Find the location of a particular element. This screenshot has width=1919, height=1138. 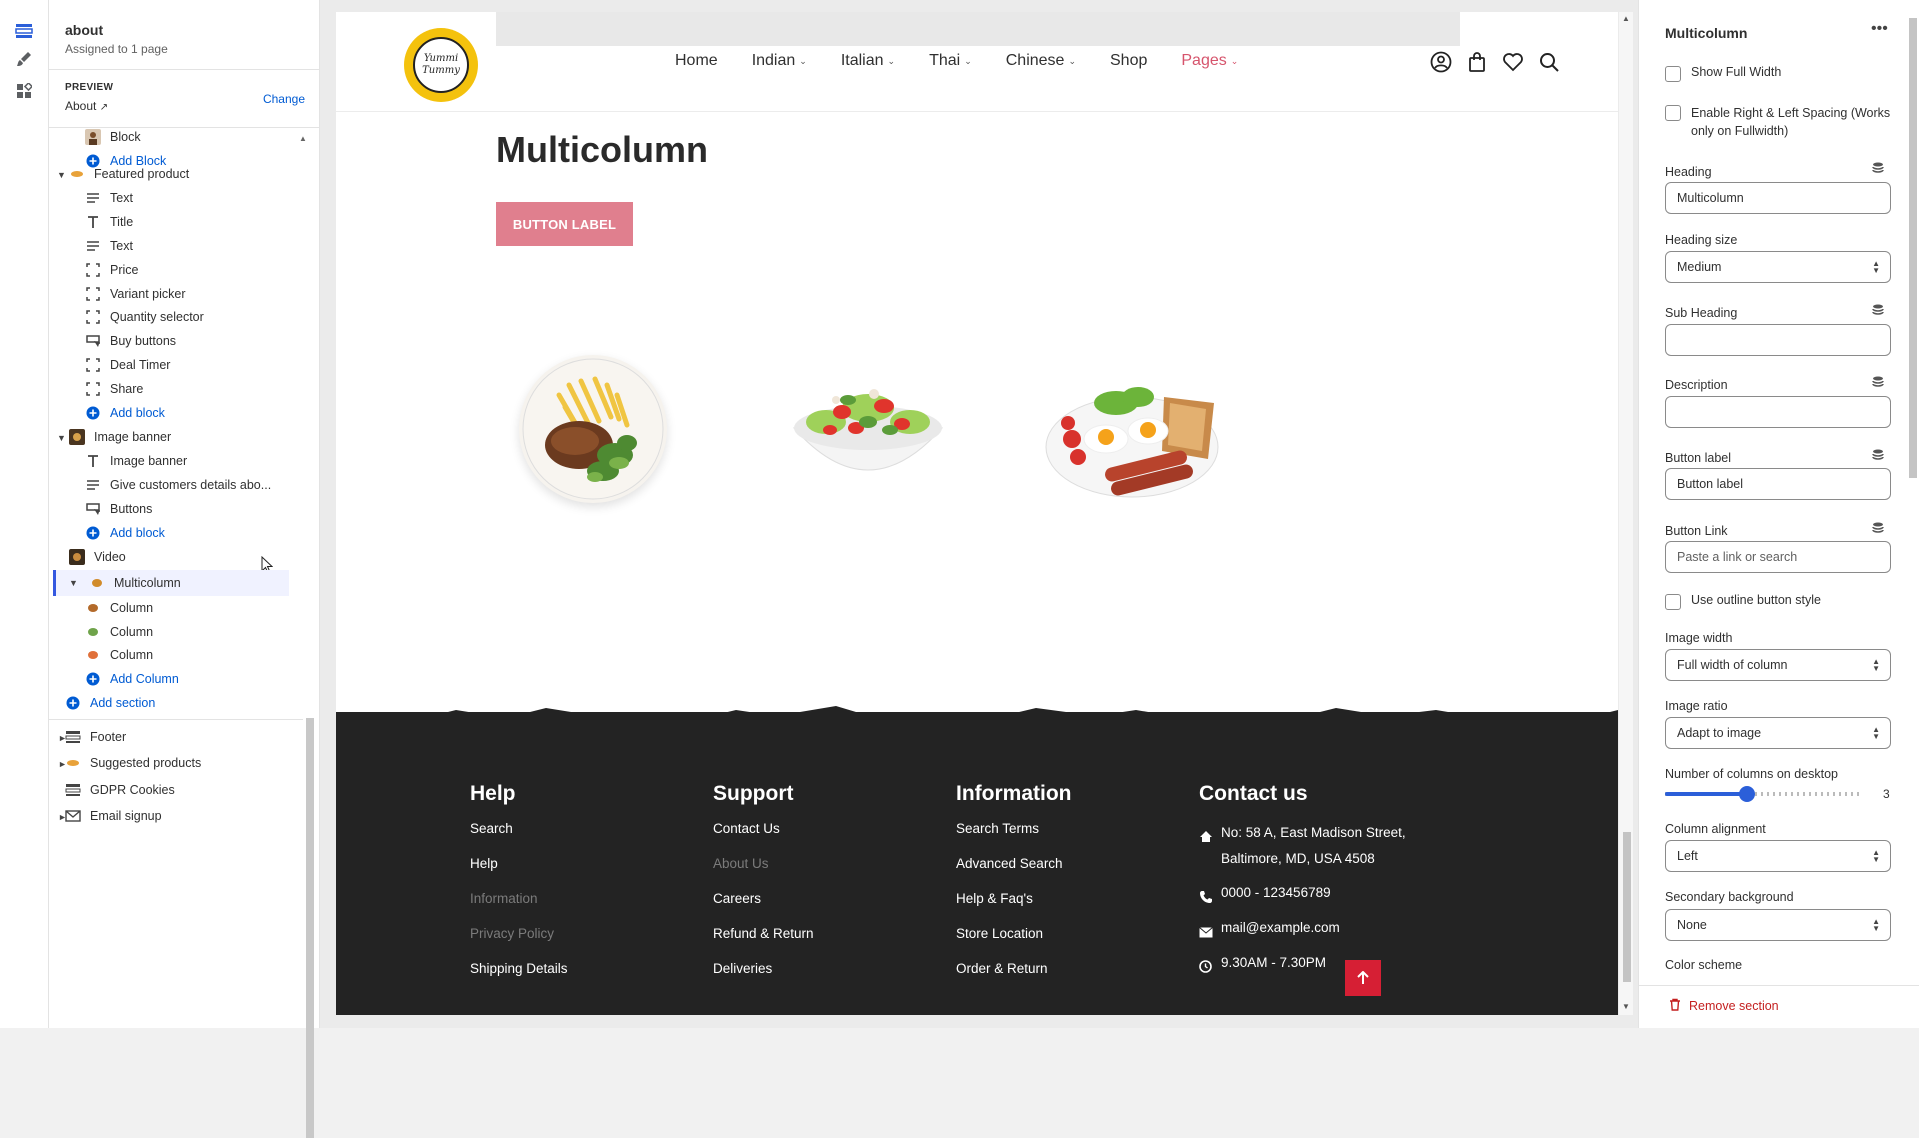

cart-bag-icon is located at coordinates (1477, 62).